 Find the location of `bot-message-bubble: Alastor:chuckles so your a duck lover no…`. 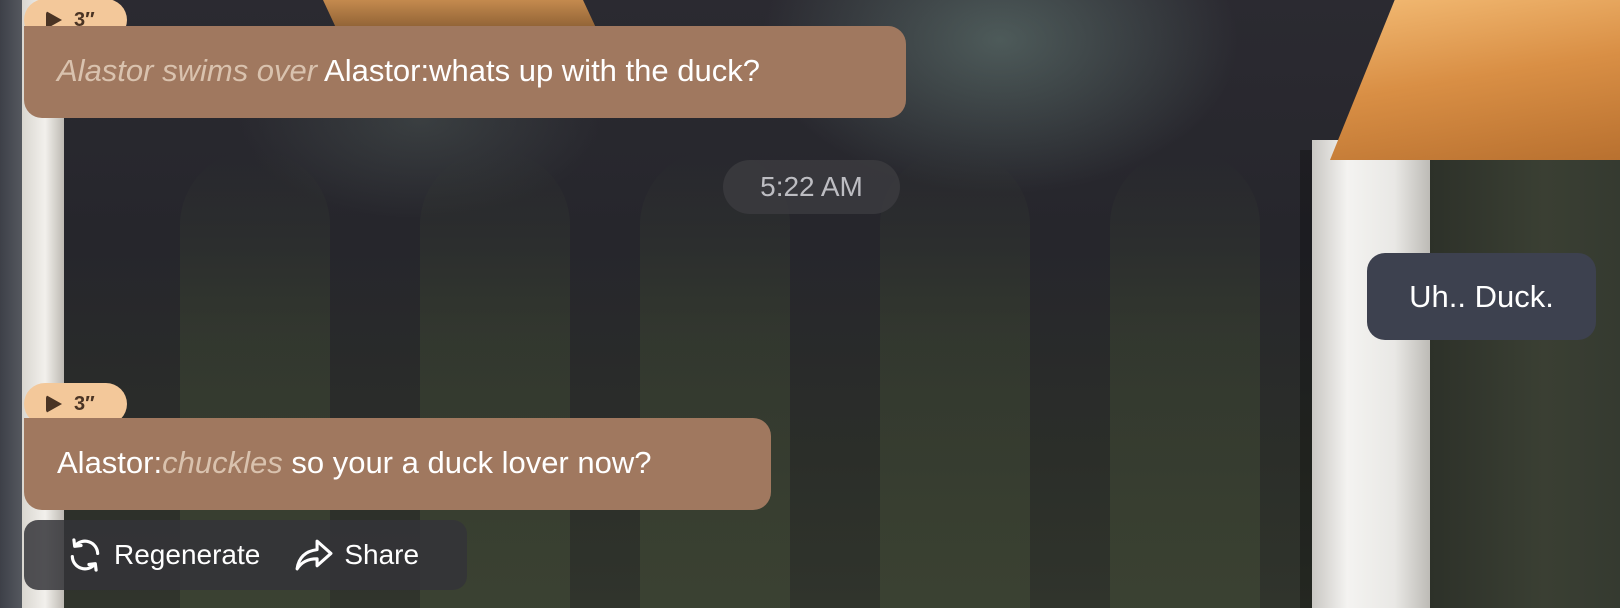

bot-message-bubble: Alastor:chuckles so your a duck lover no… is located at coordinates (397, 464).